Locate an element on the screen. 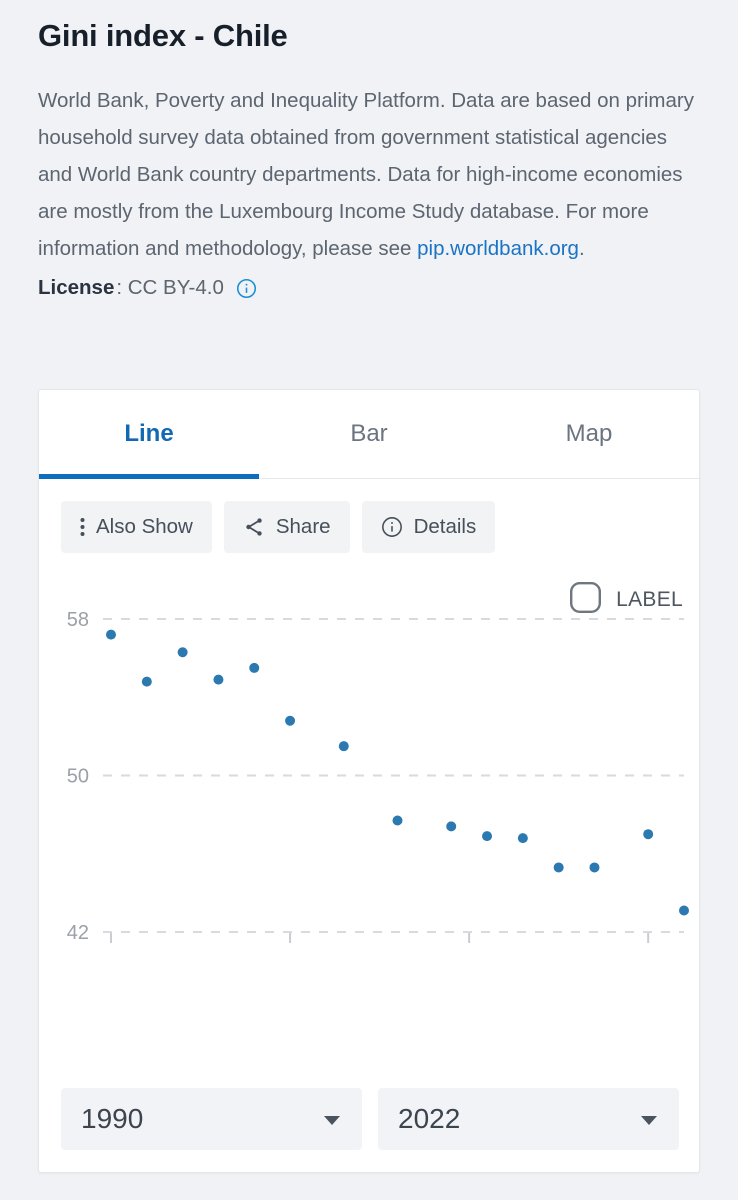  tab-map: Map is located at coordinates (589, 434).